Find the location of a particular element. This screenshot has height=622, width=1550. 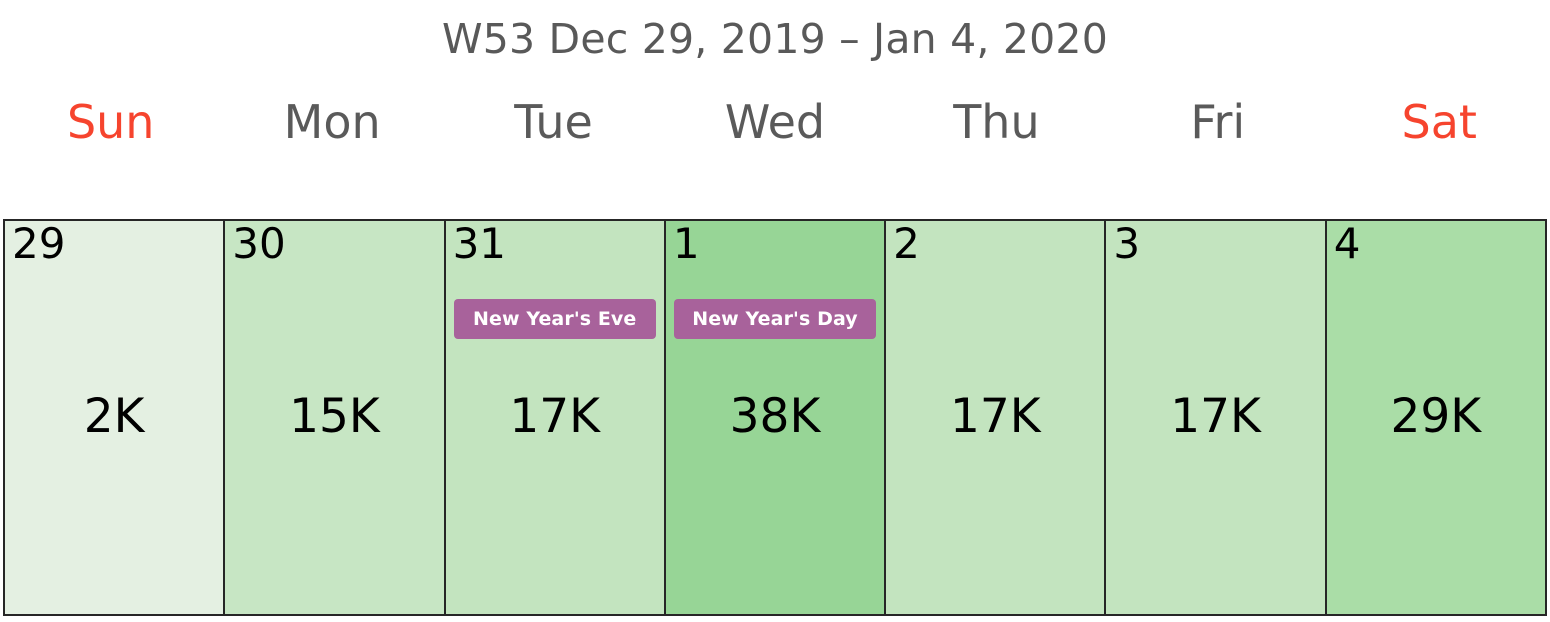

day-number: 4 is located at coordinates (1347, 244).